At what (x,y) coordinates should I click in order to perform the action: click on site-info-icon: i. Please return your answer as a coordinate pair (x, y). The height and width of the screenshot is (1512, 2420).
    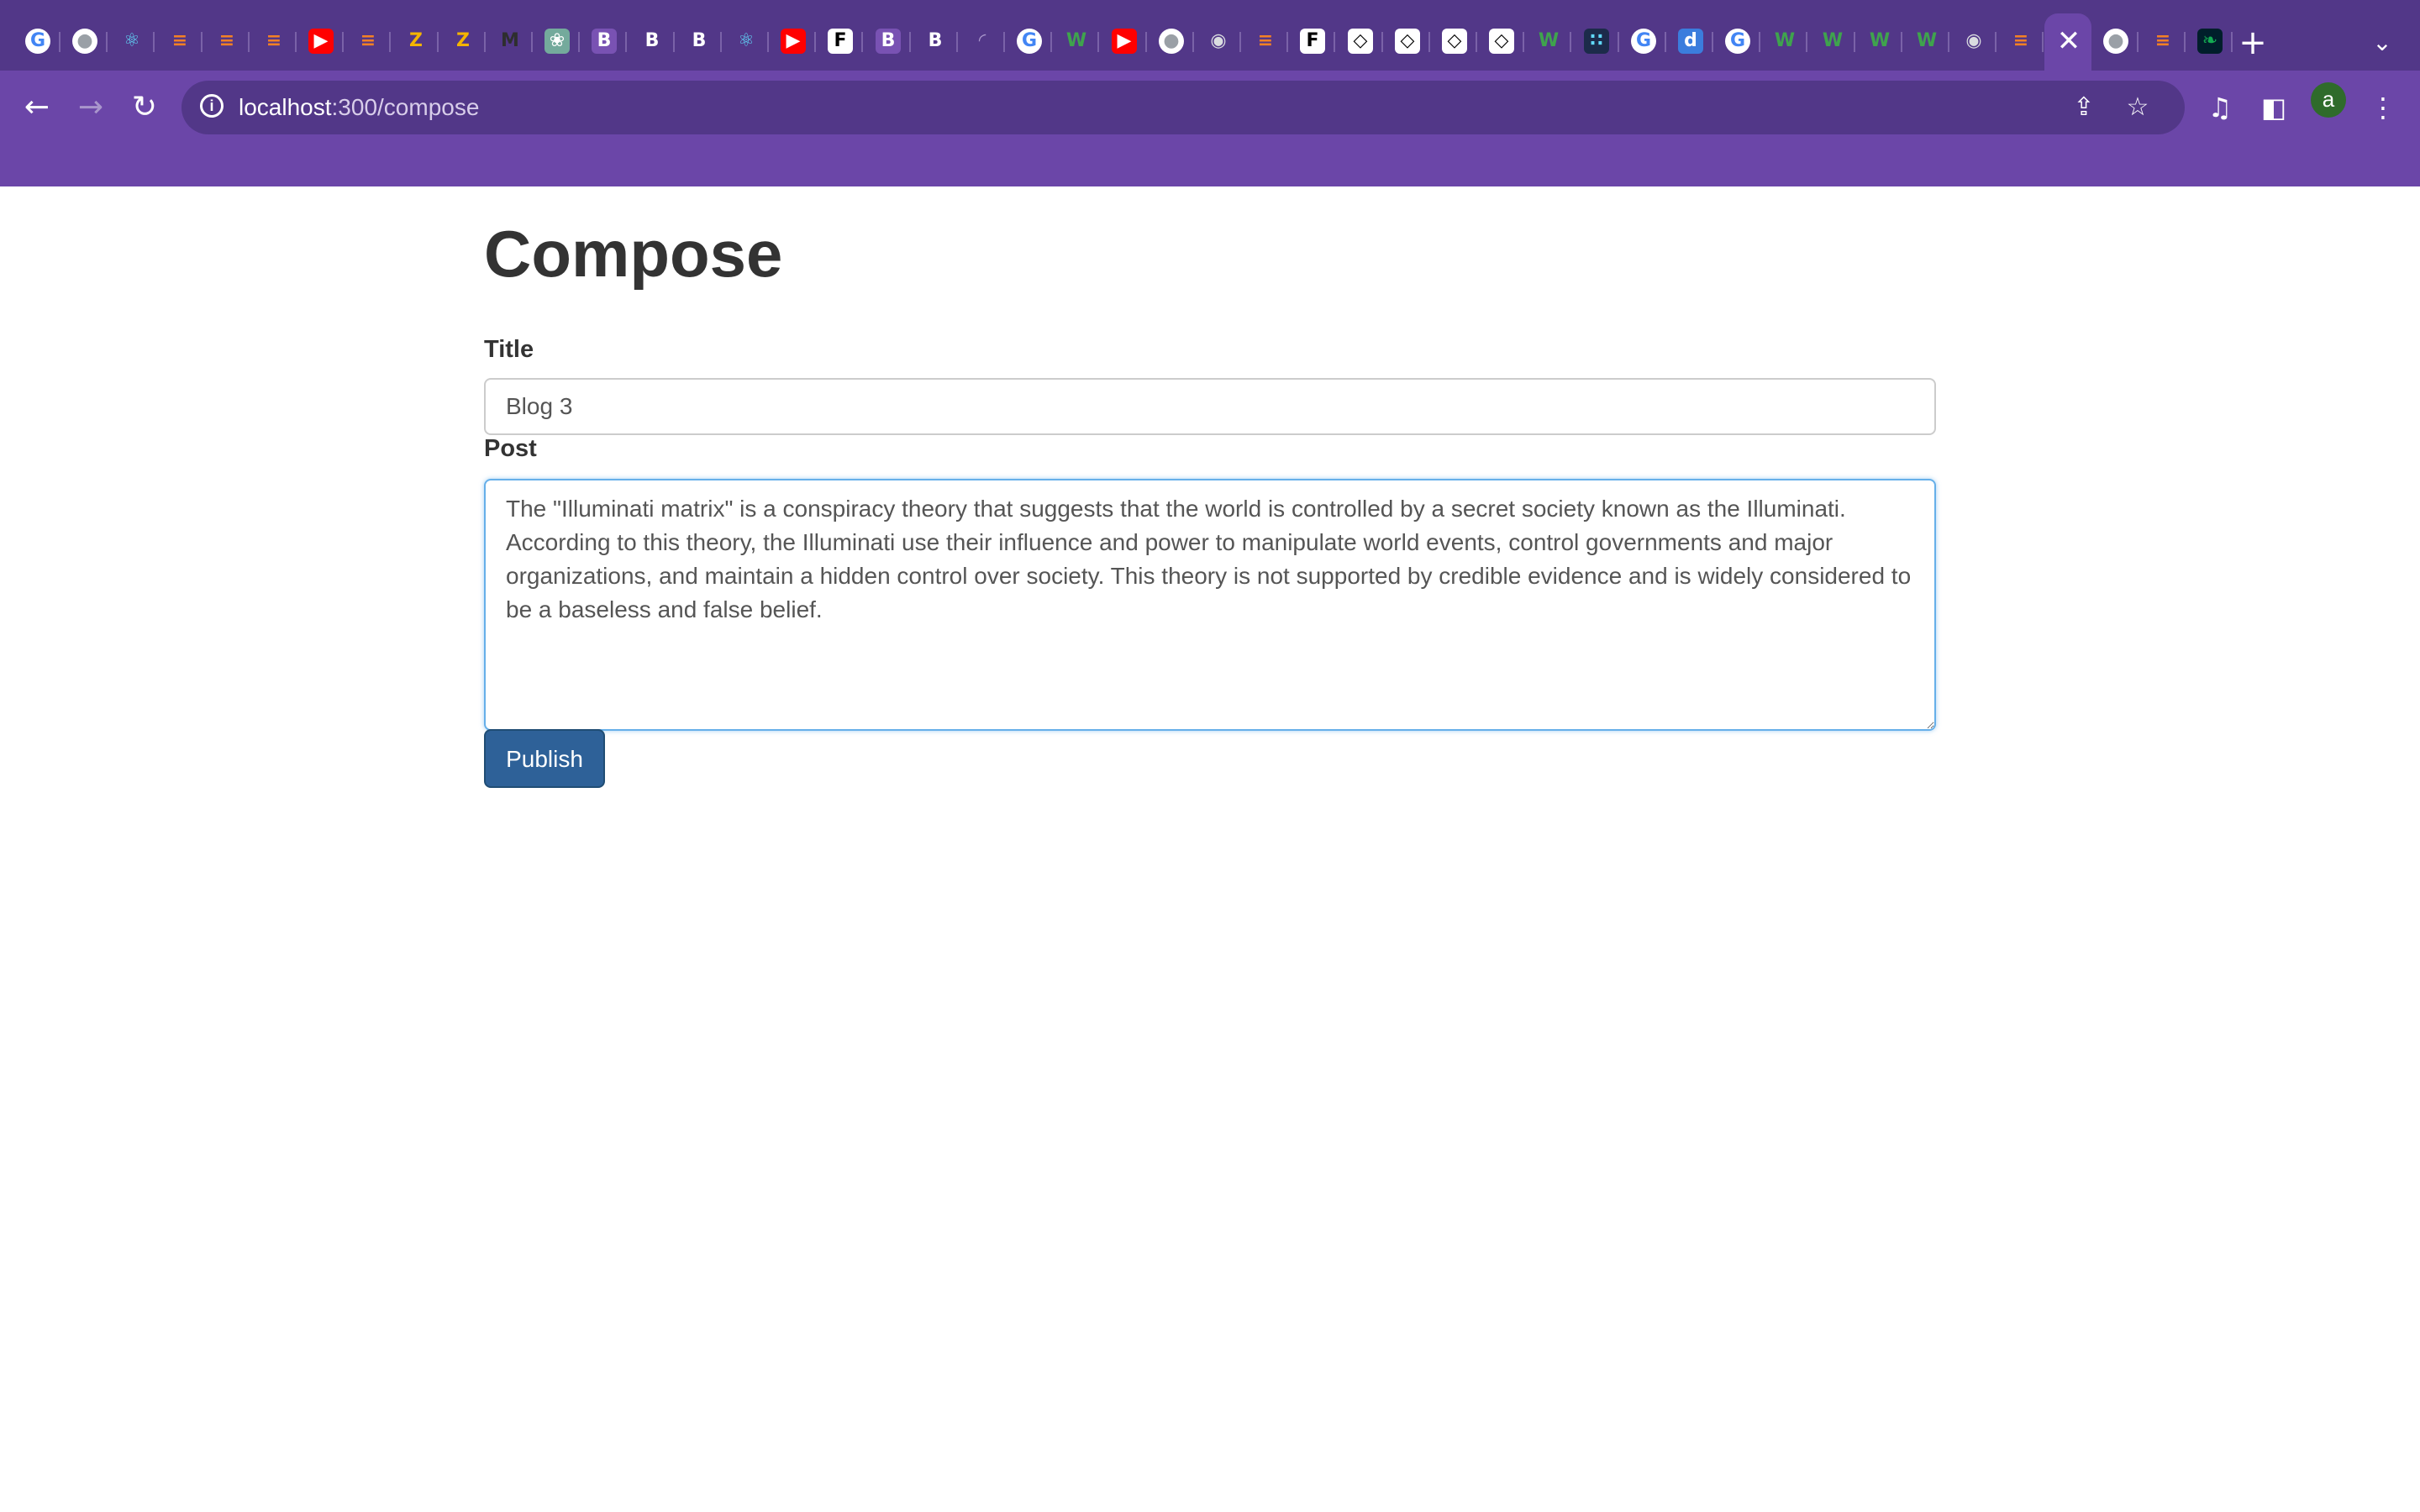
    Looking at the image, I should click on (212, 106).